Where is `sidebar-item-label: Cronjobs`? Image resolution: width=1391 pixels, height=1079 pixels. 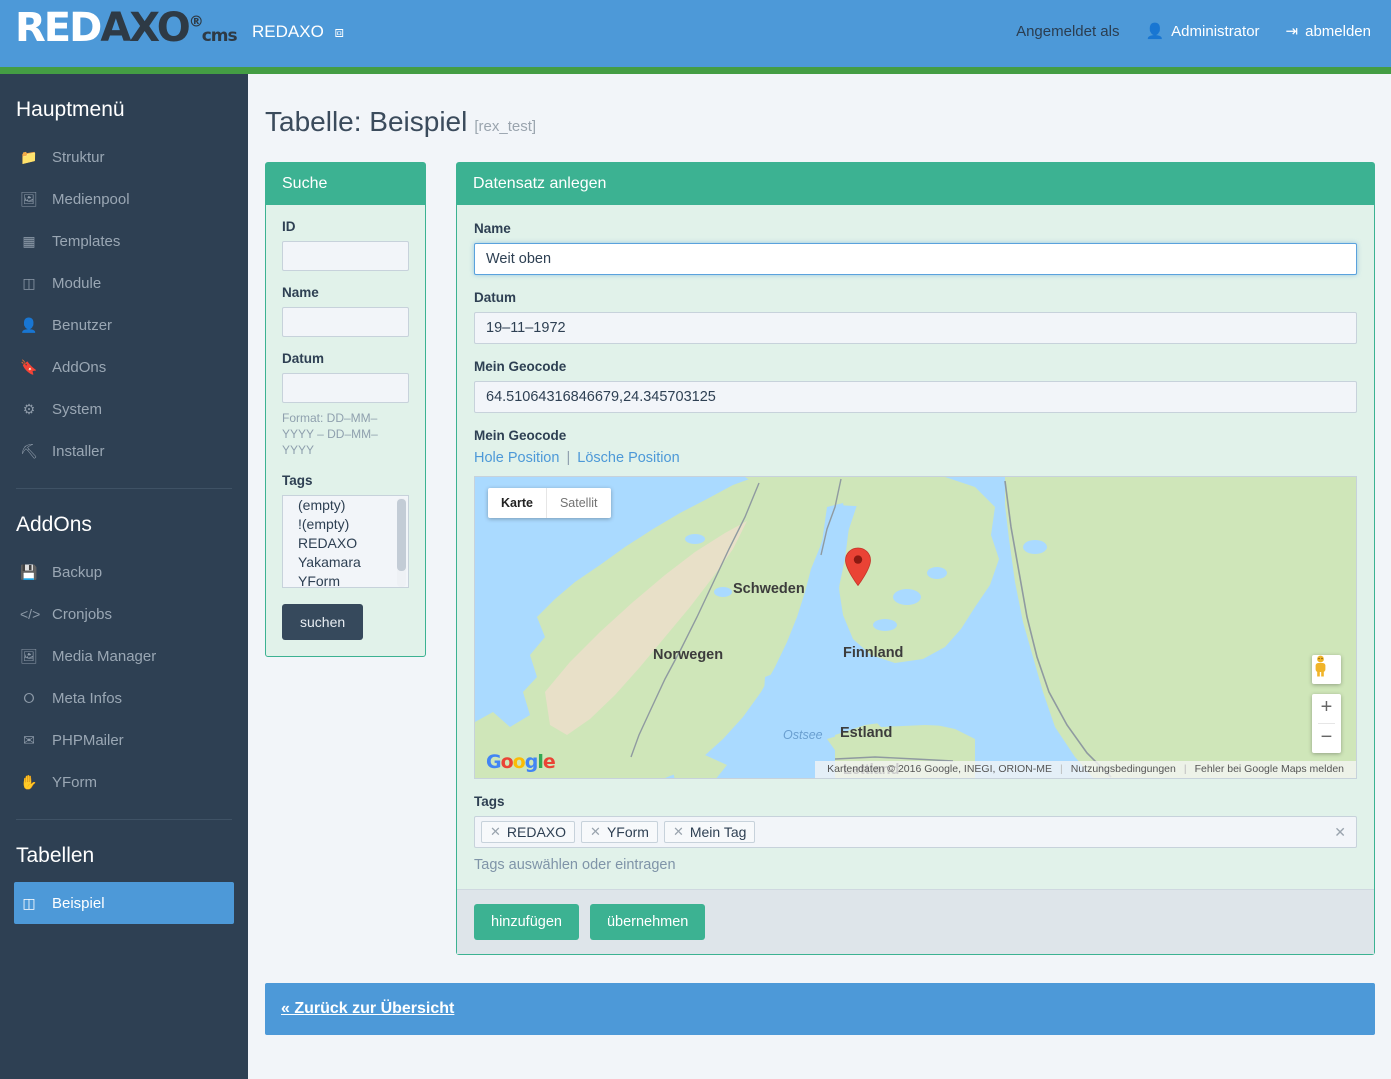
sidebar-item-label: Cronjobs is located at coordinates (82, 614).